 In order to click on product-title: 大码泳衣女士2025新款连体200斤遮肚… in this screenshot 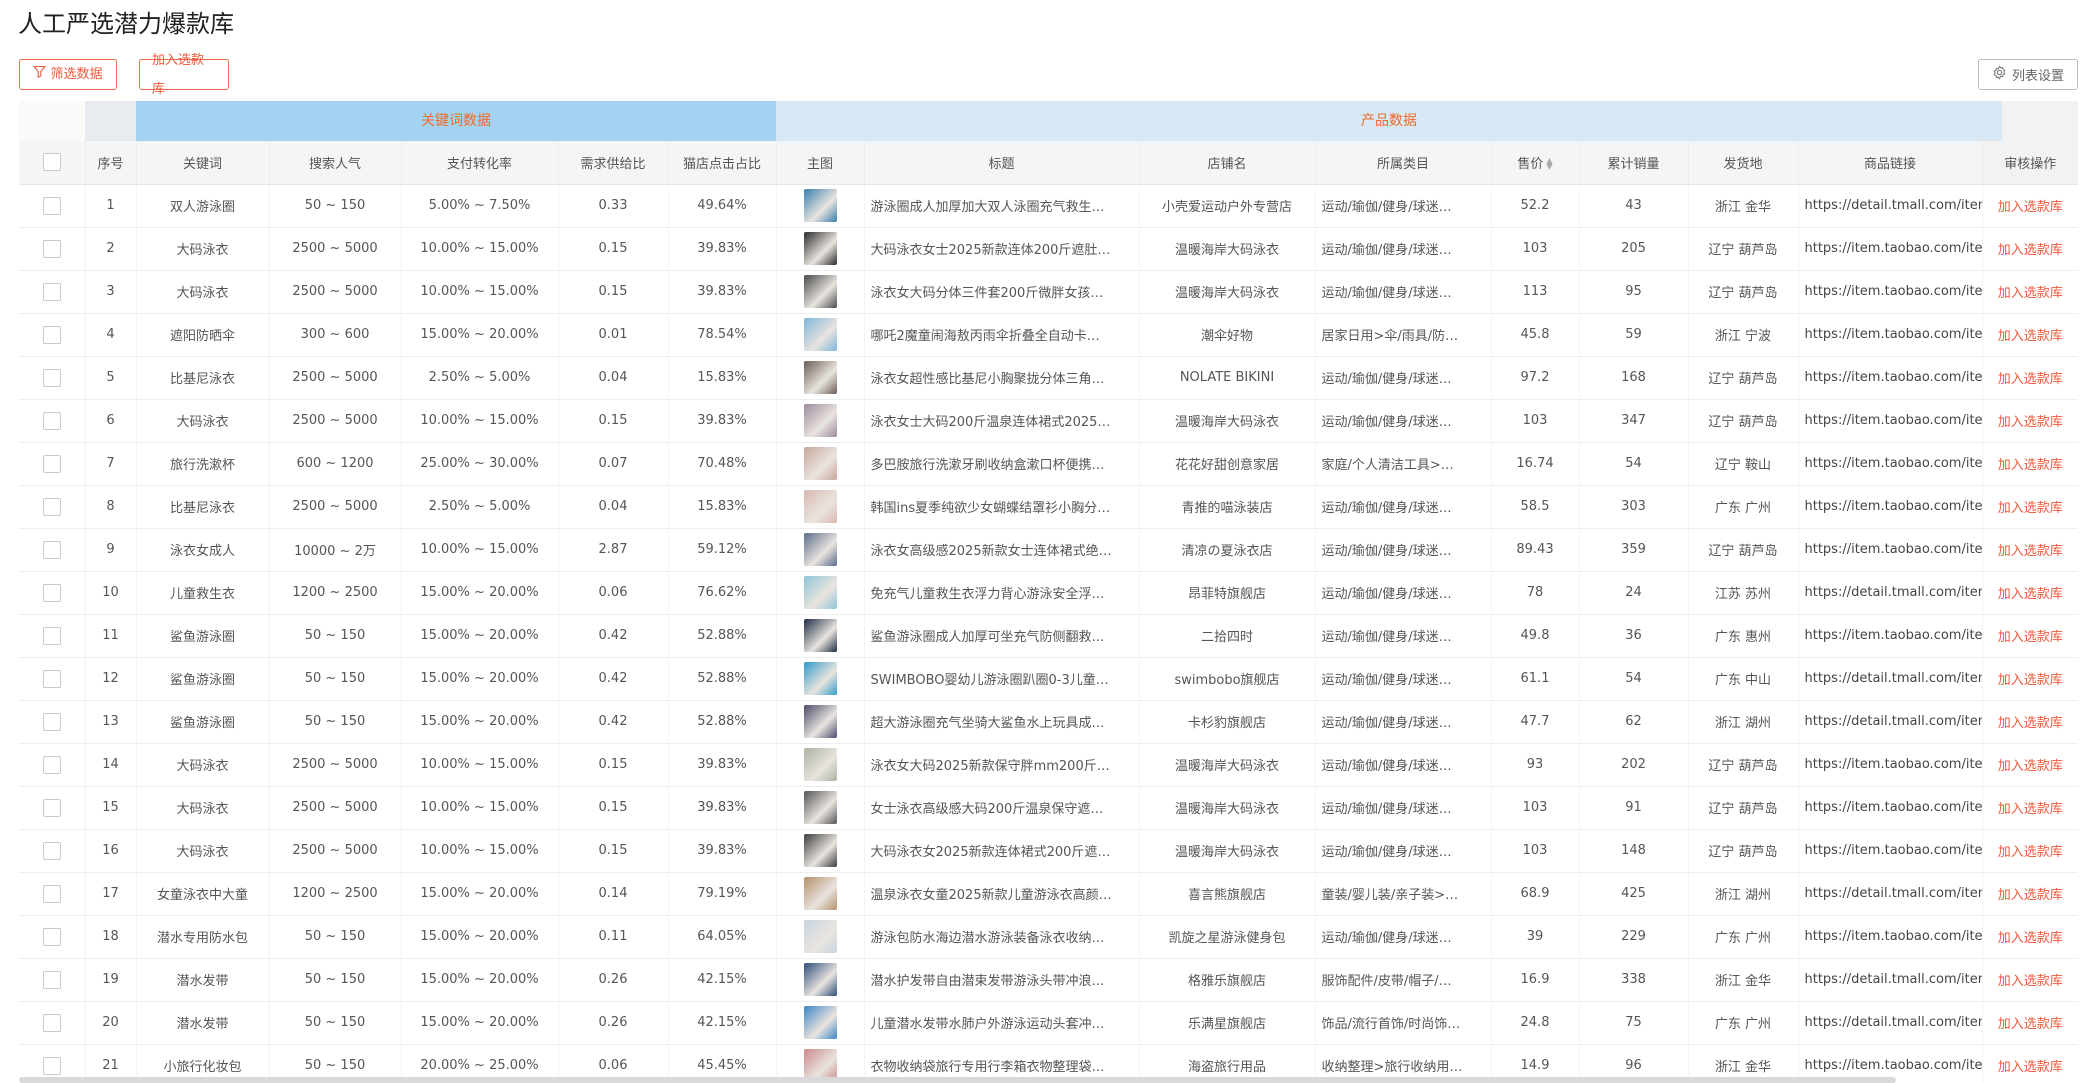, I will do `click(1002, 249)`.